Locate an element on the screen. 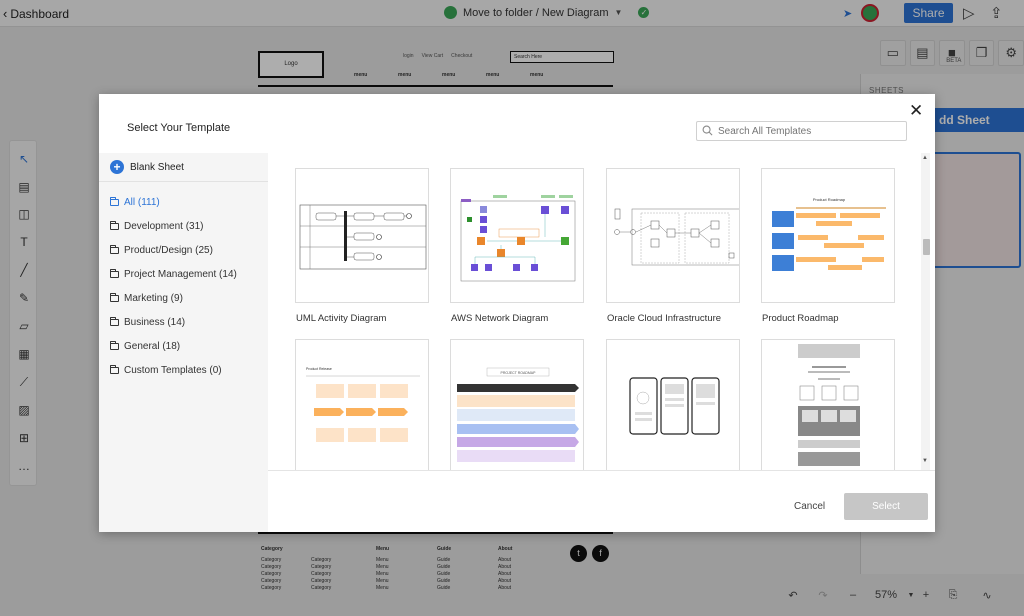 The image size is (1024, 616). category-label: Business (14) is located at coordinates (155, 322).